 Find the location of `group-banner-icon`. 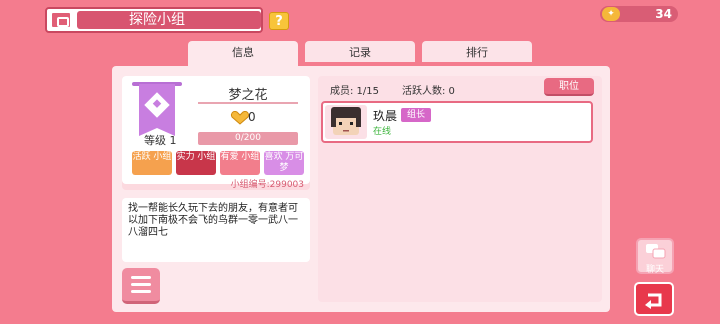

group-banner-icon is located at coordinates (157, 110).